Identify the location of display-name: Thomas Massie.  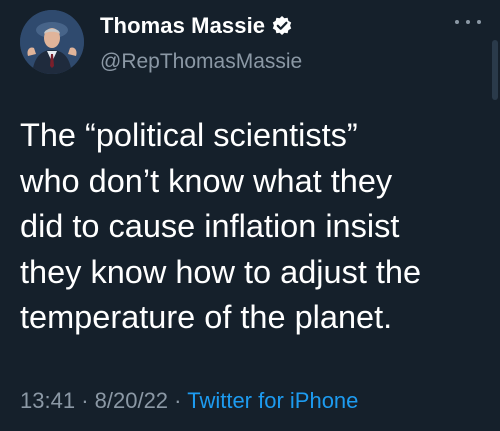
(182, 26).